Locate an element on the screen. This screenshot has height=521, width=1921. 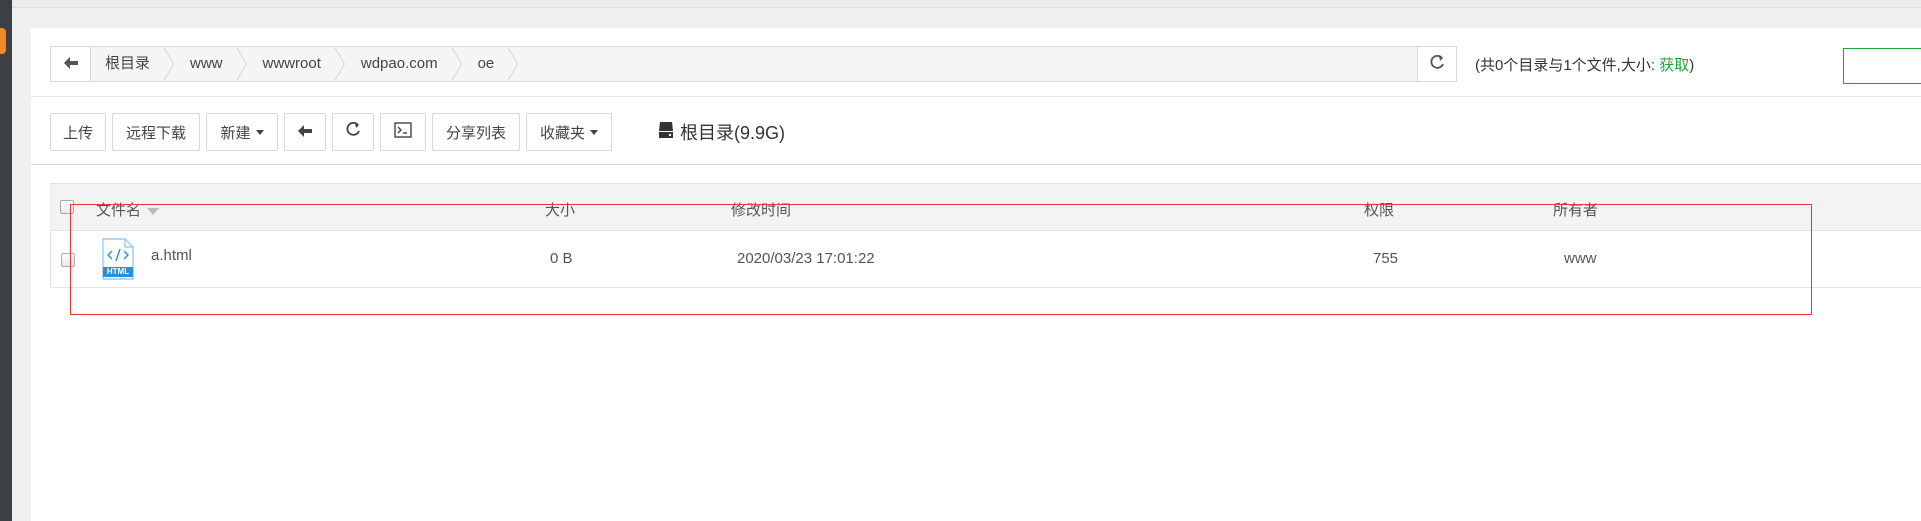
terminal-icon is located at coordinates (403, 132).